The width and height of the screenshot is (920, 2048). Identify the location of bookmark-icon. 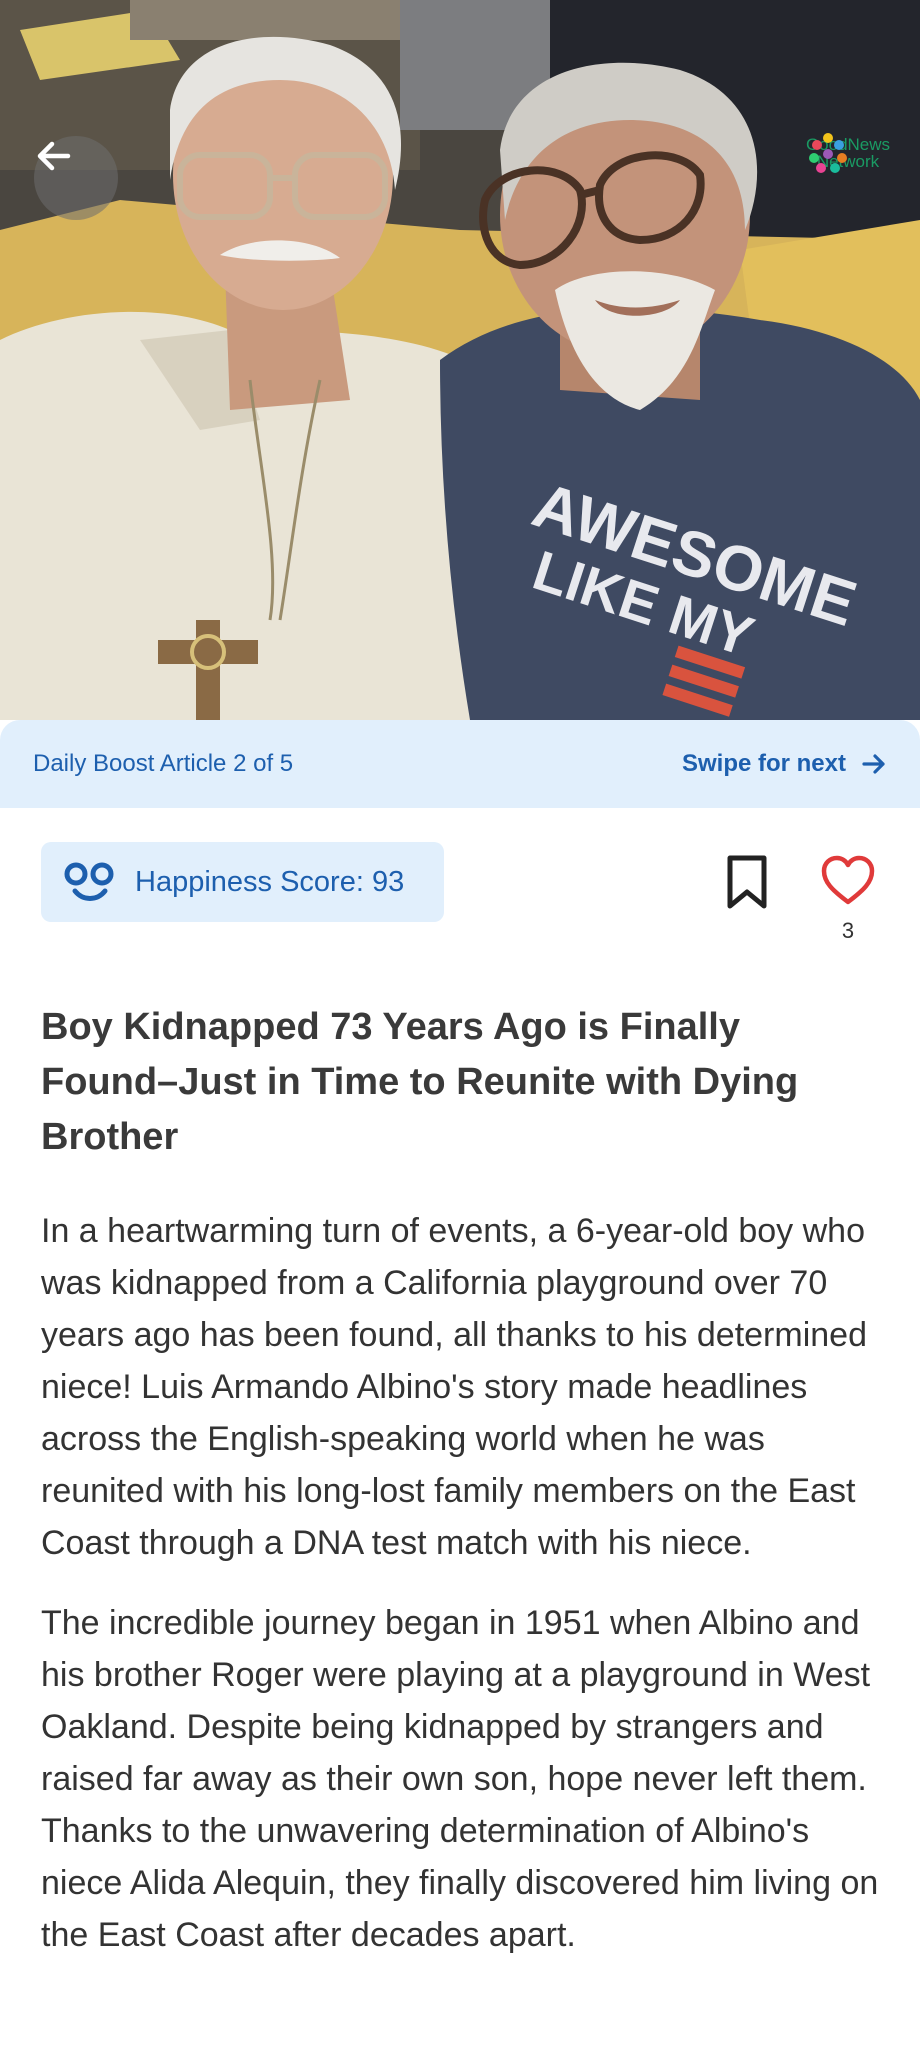
(747, 882).